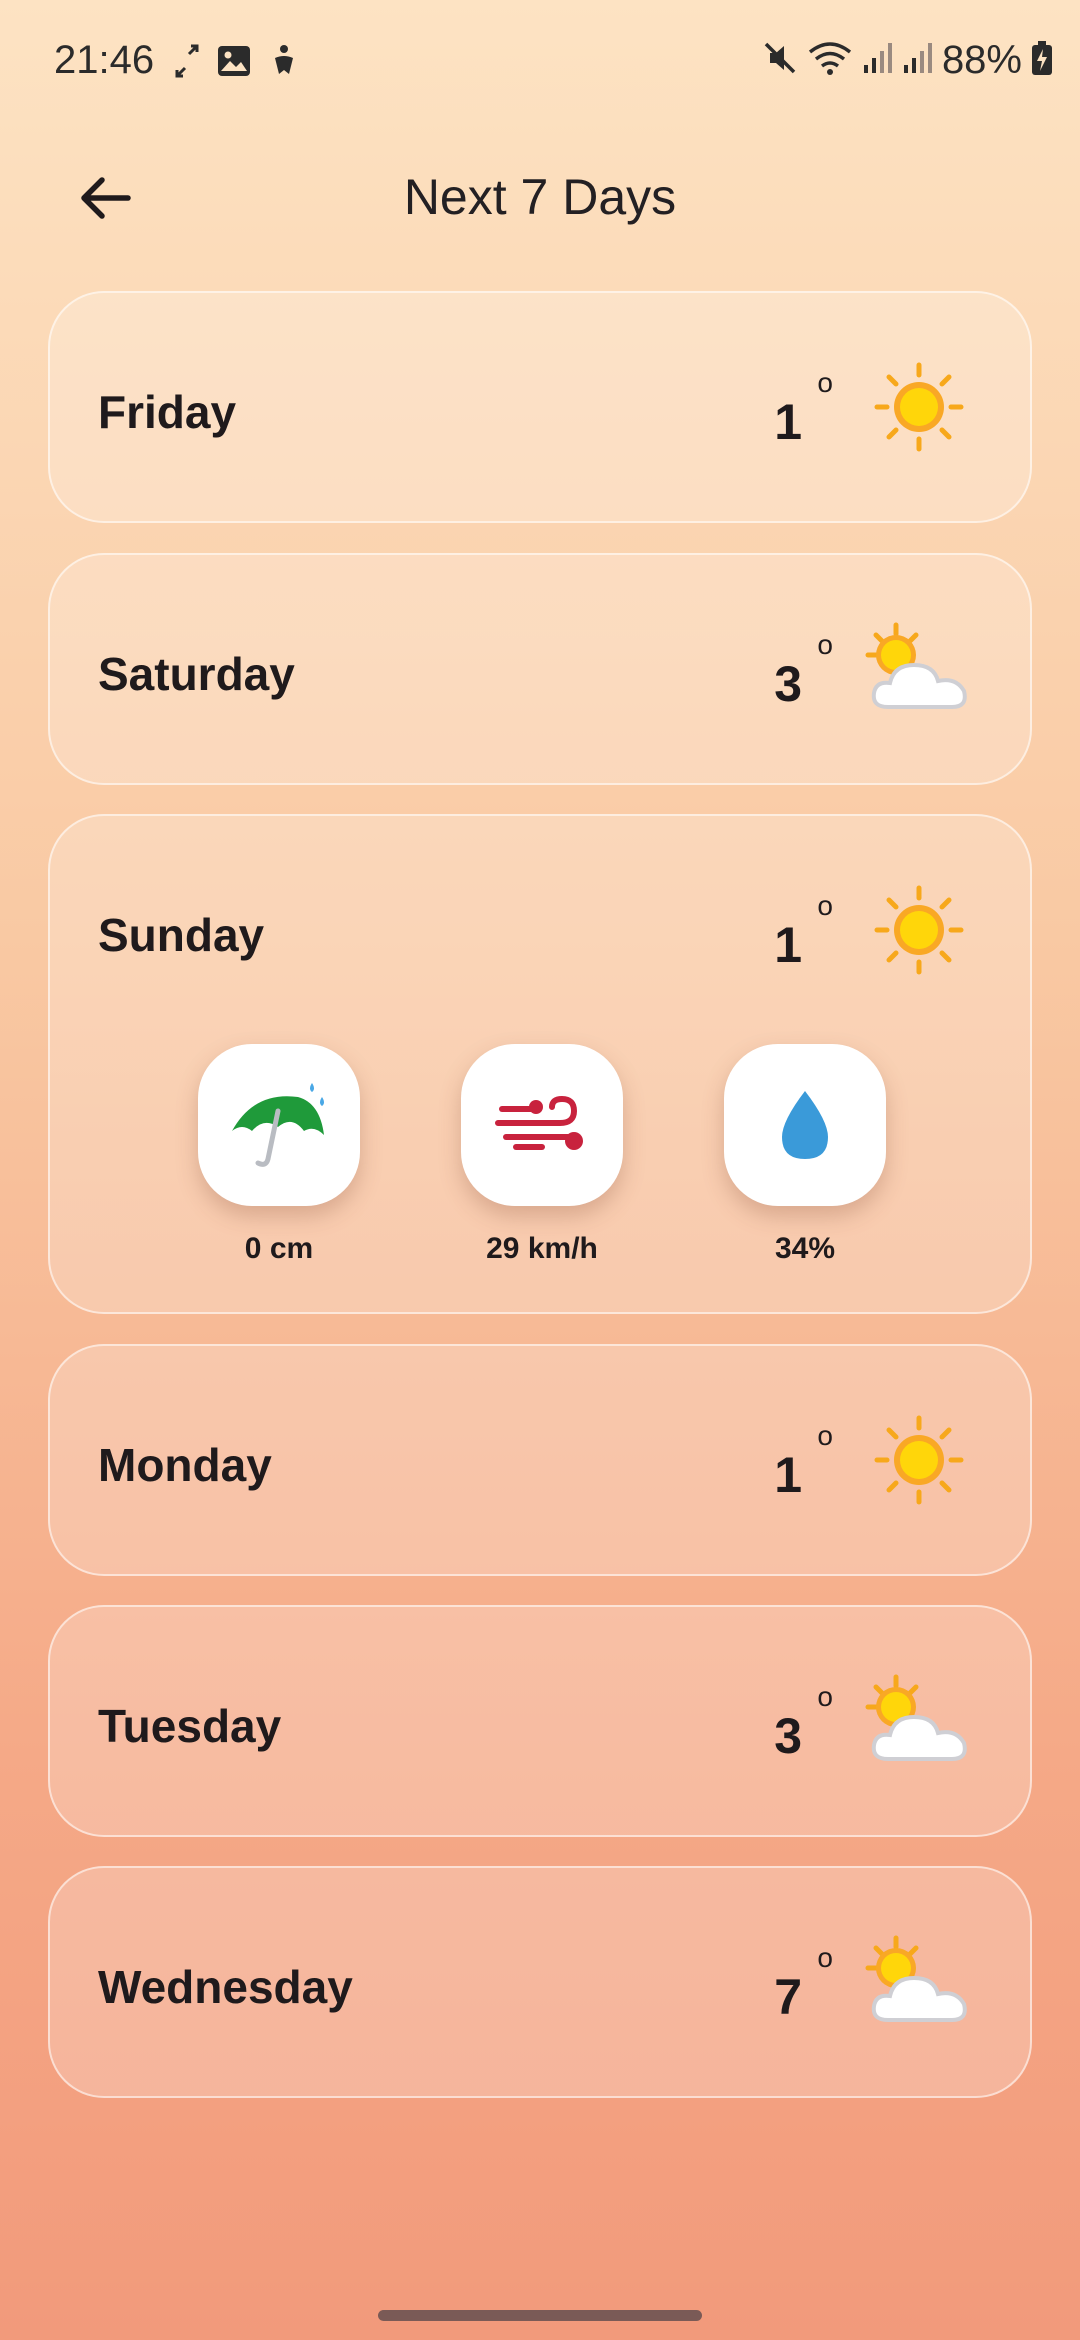  I want to click on wind-detail: 29 km/h, so click(542, 1155).